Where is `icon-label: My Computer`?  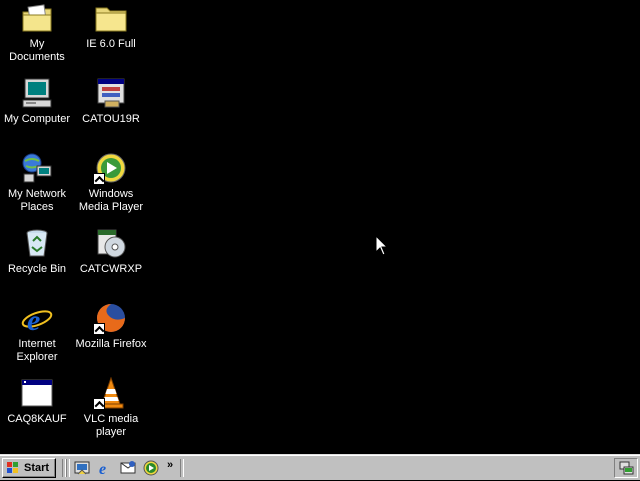
icon-label: My Computer is located at coordinates (37, 119).